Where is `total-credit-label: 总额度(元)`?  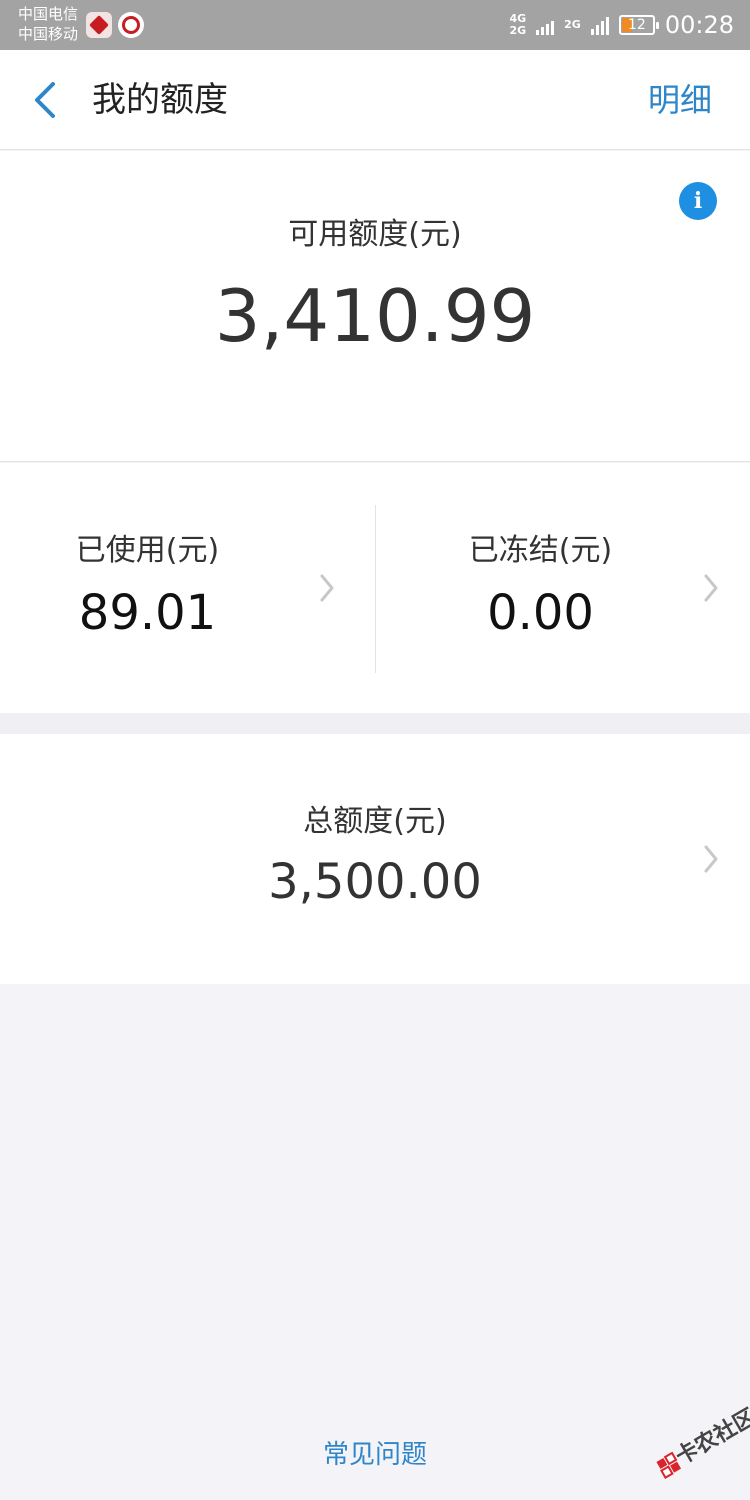 total-credit-label: 总额度(元) is located at coordinates (375, 821).